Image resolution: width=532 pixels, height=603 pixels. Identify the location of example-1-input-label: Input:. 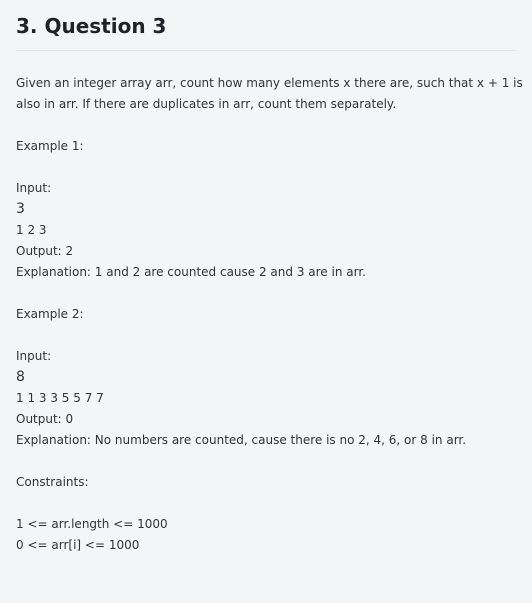
(34, 188).